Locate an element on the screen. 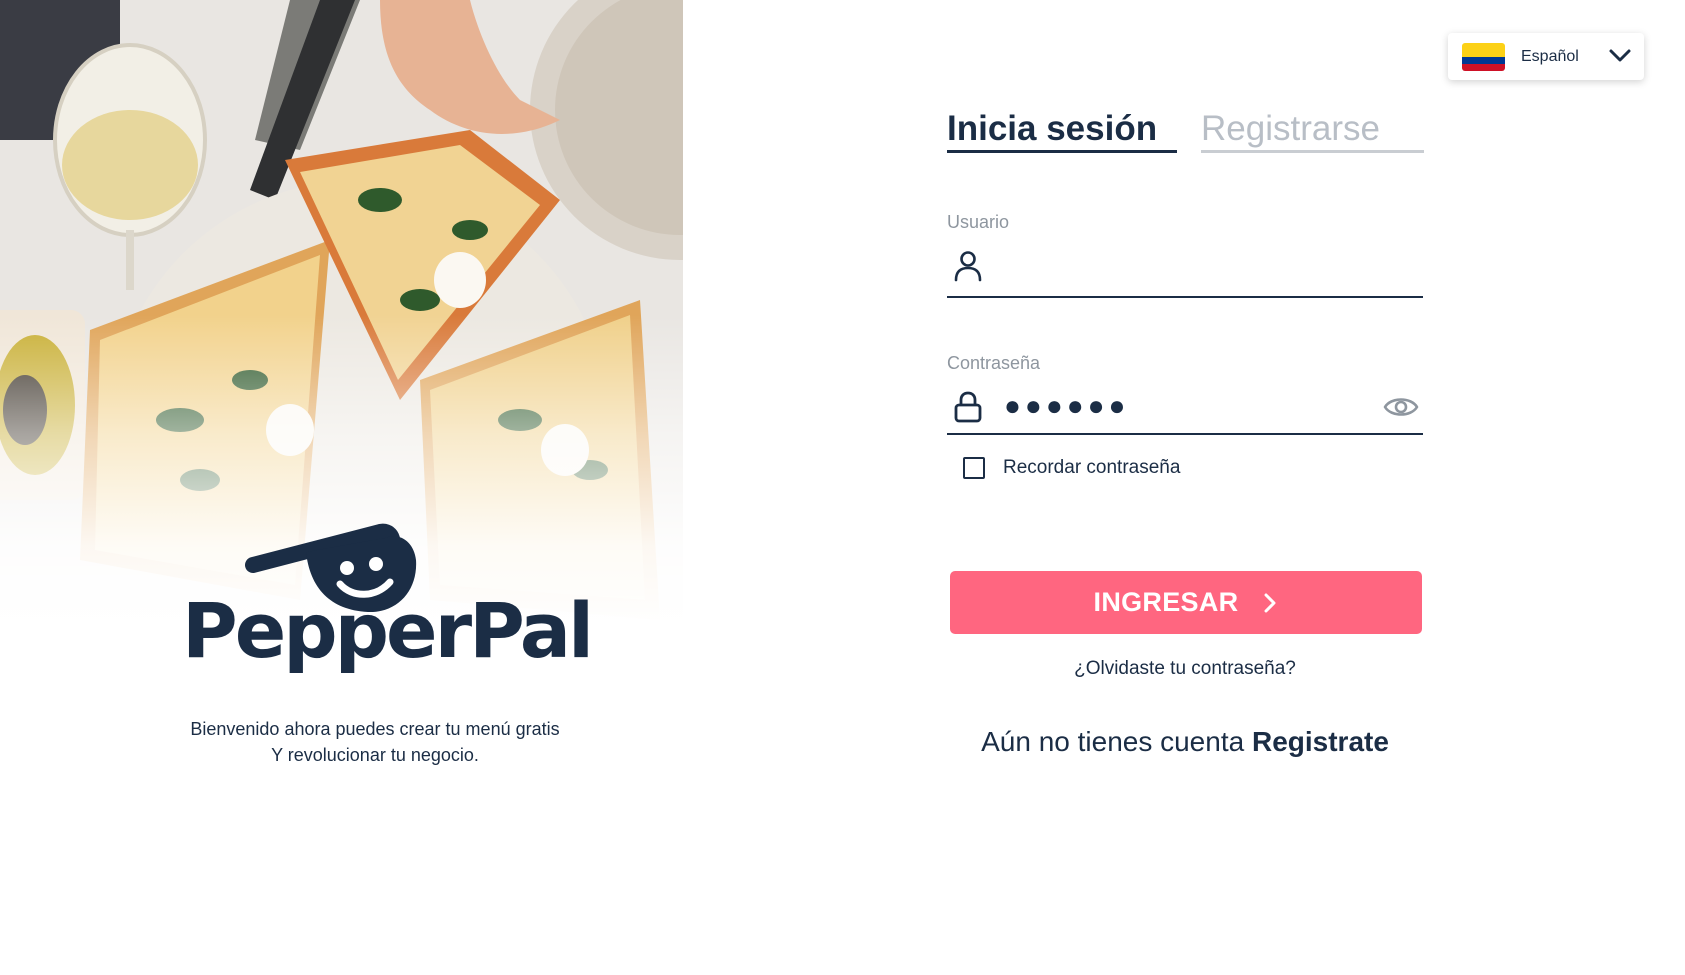  language-label: Español is located at coordinates (1550, 56).